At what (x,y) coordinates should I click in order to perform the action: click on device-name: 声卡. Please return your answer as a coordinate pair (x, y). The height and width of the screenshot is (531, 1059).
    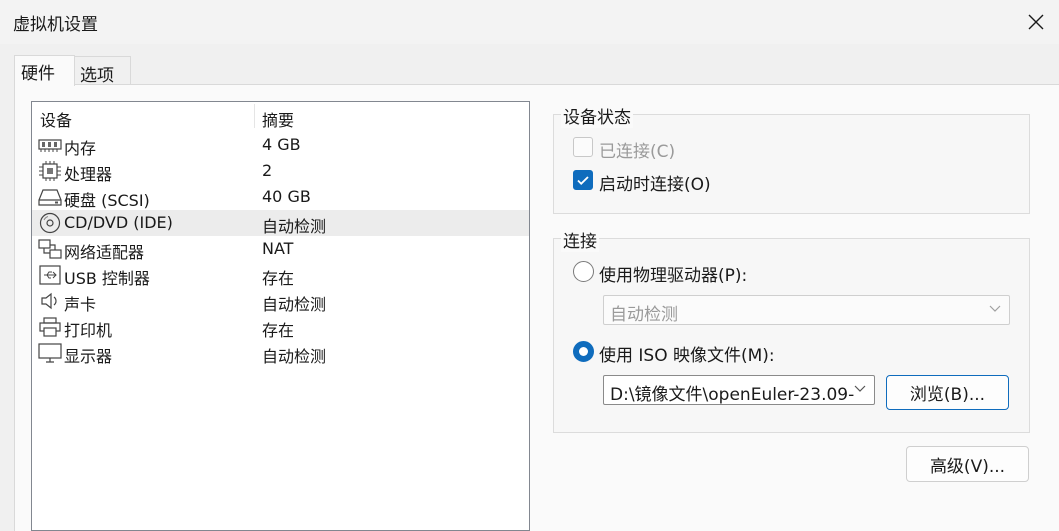
    Looking at the image, I should click on (80, 304).